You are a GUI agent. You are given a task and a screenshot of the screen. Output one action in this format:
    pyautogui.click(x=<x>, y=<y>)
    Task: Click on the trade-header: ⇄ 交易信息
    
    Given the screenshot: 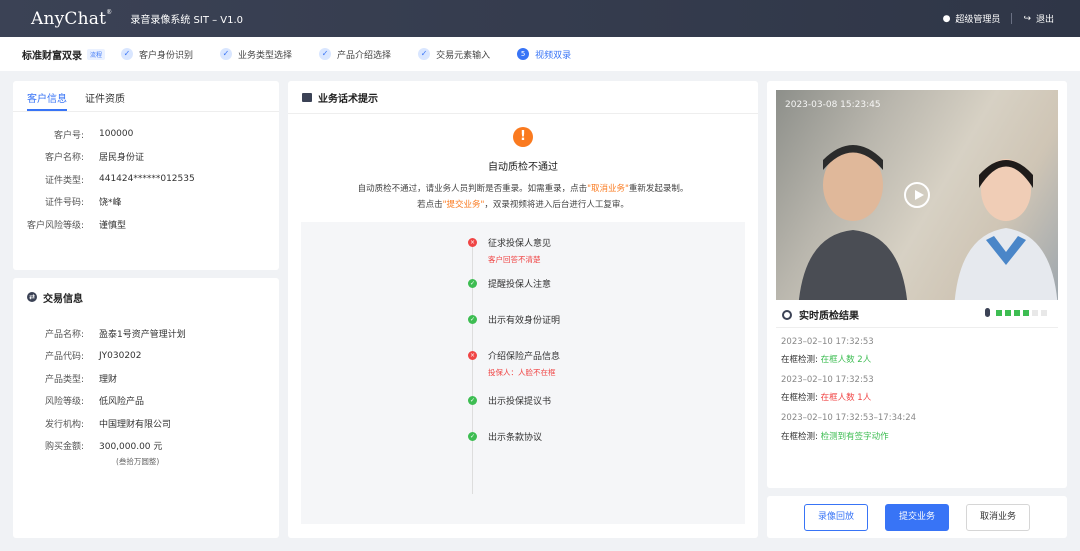 What is the action you would take?
    pyautogui.click(x=146, y=297)
    